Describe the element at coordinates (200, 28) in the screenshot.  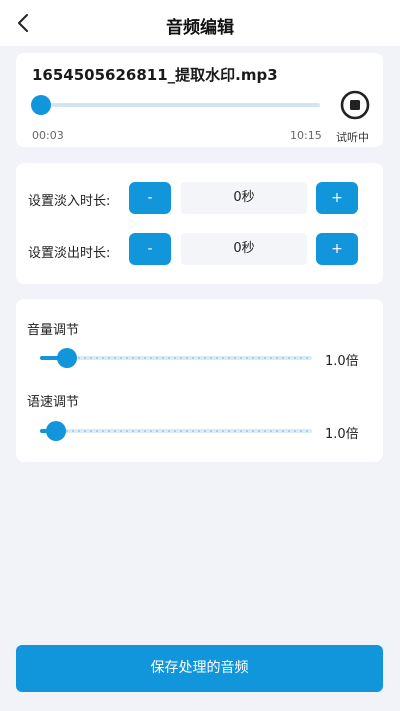
I see `page-title: 音频编辑` at that location.